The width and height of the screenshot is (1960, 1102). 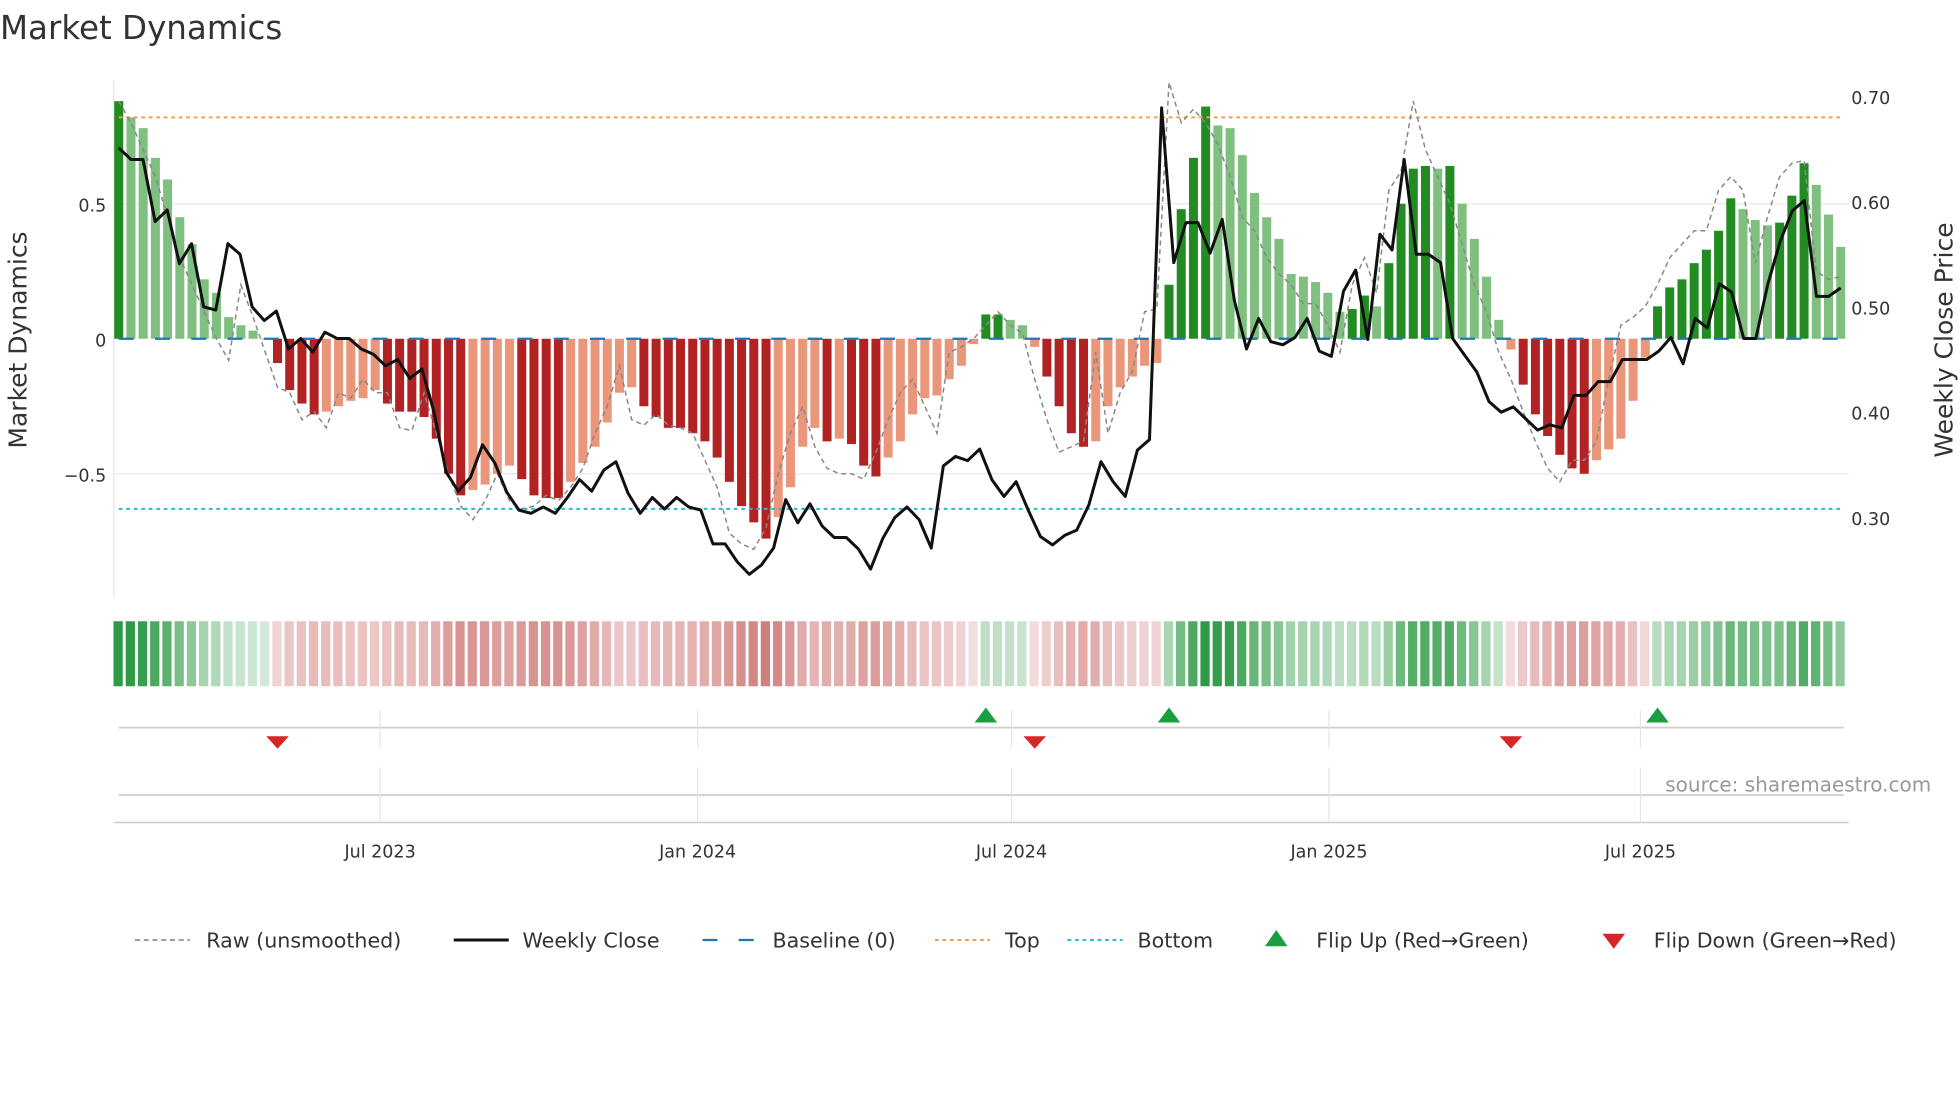 What do you see at coordinates (1176, 941) in the screenshot?
I see `legend-label-bottom: Bottom` at bounding box center [1176, 941].